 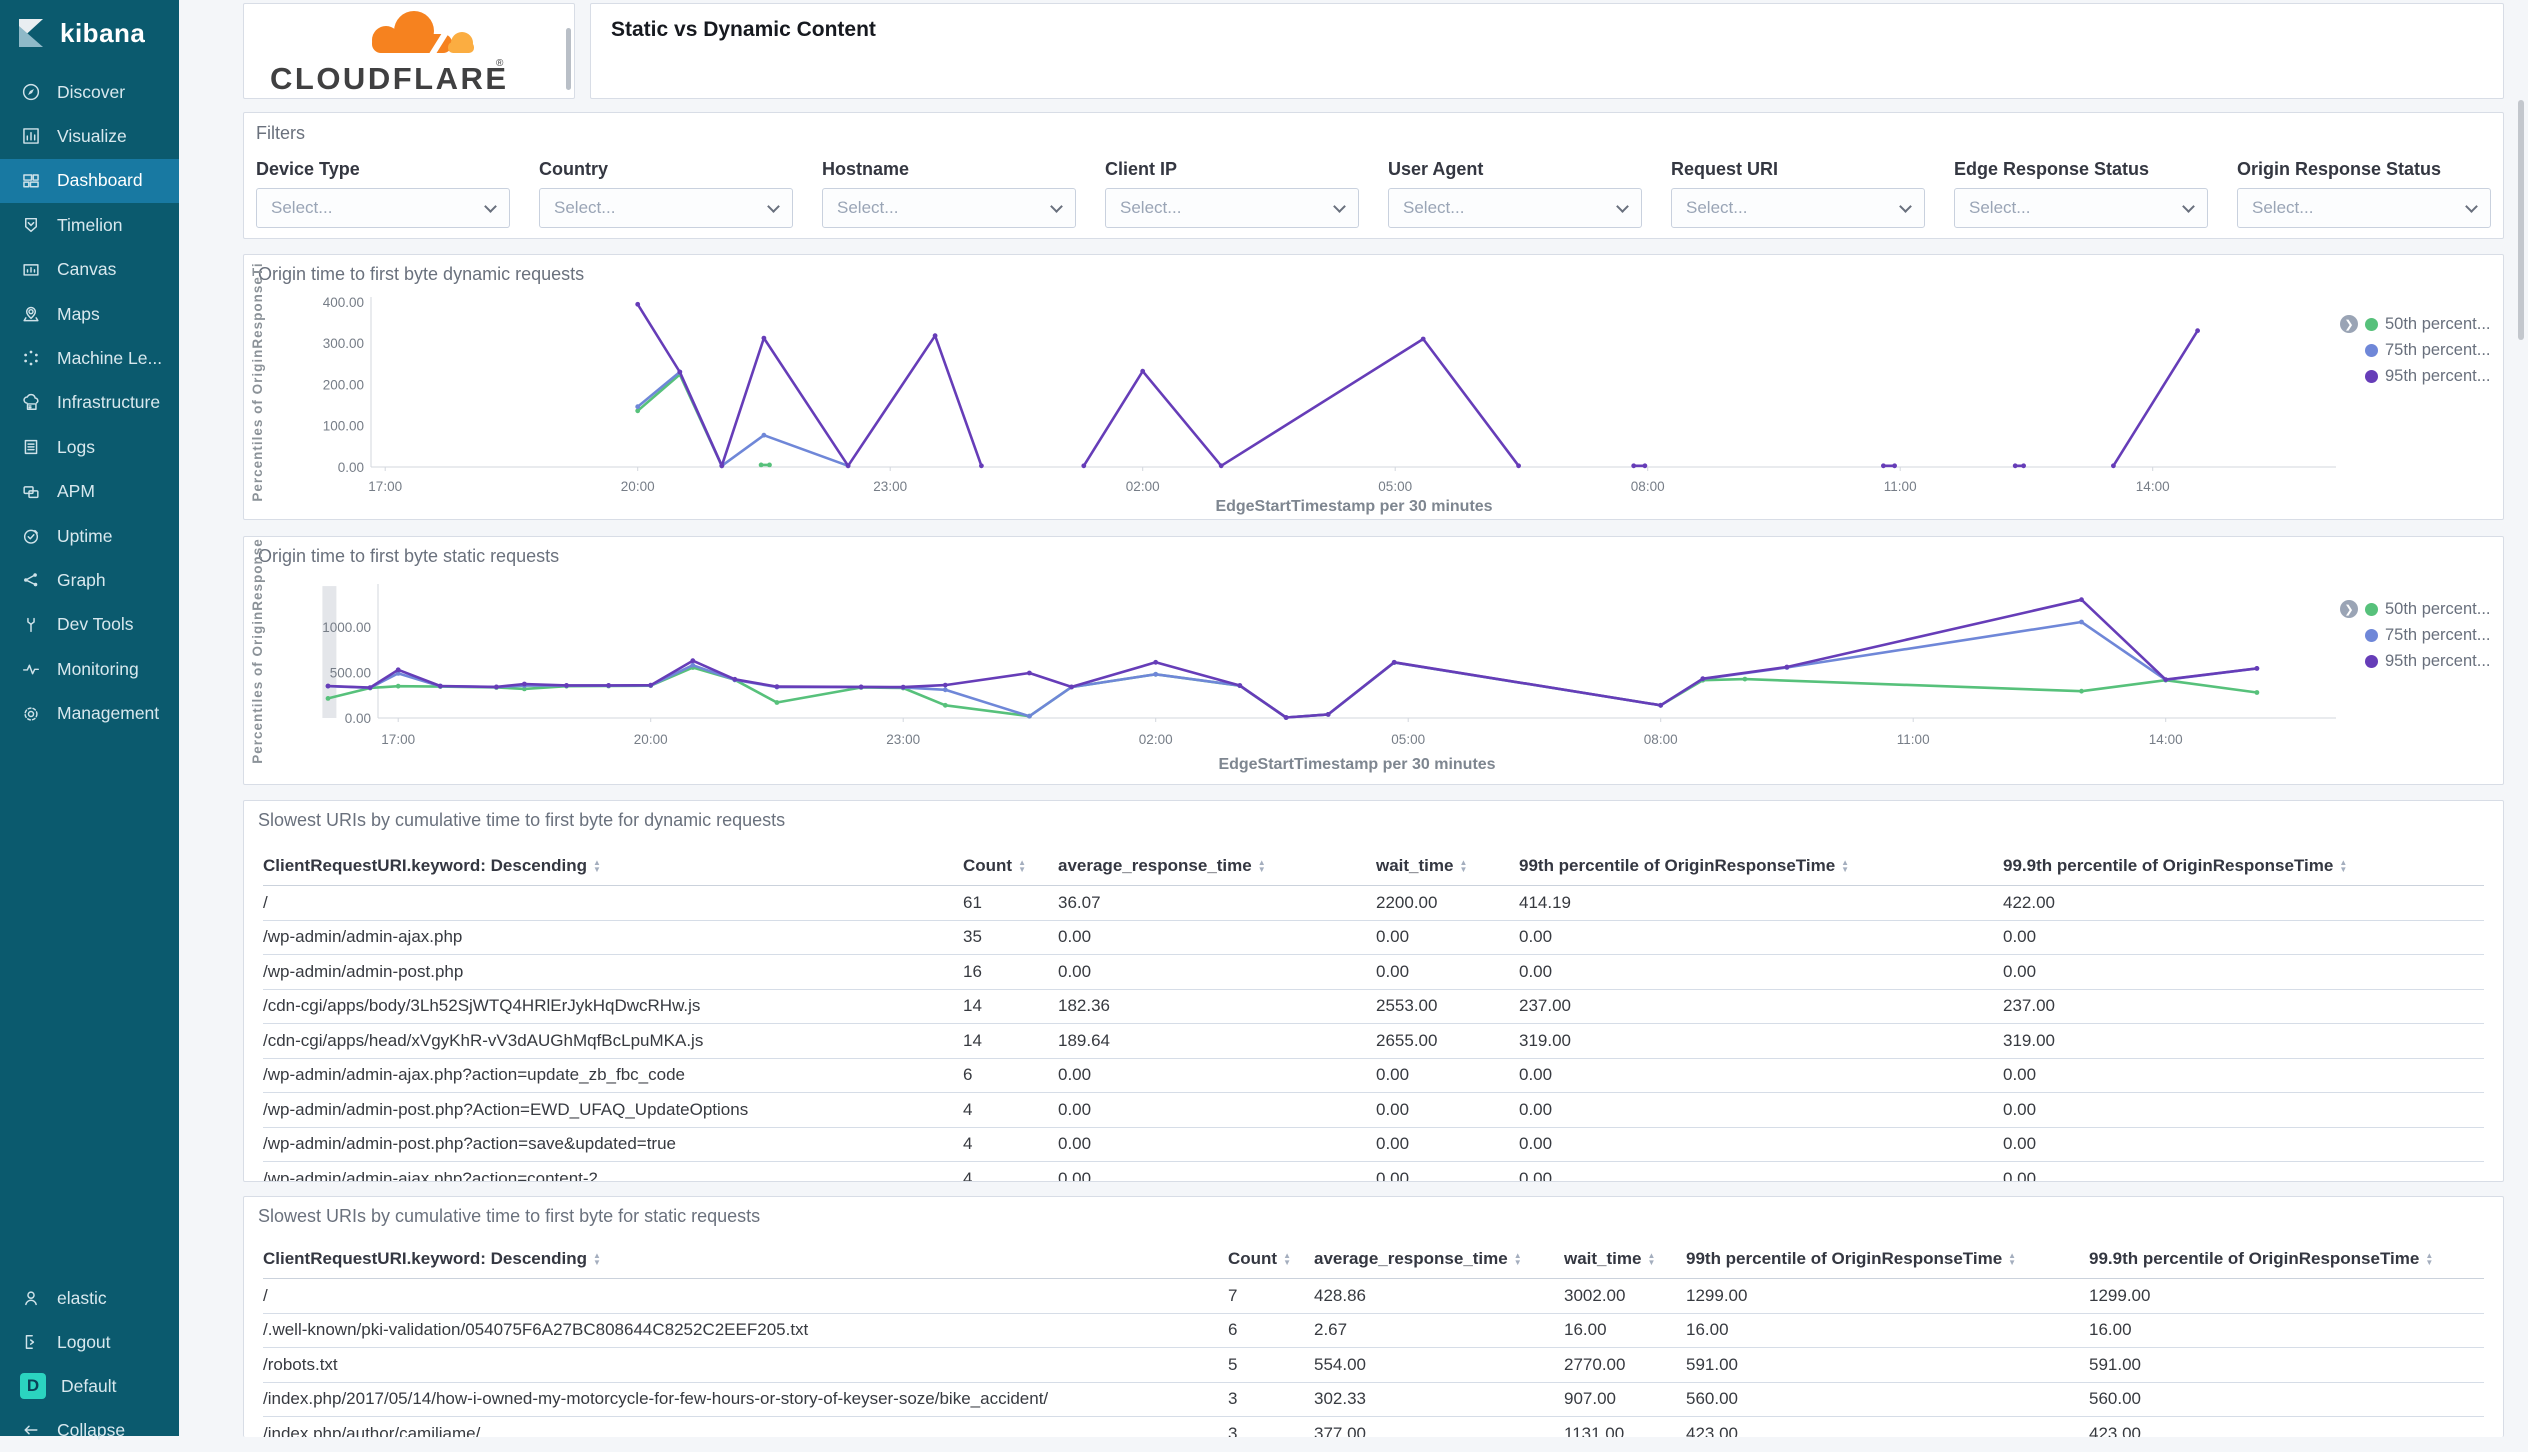 What do you see at coordinates (89, 225) in the screenshot?
I see `sidebar-item-timelion: Timelion` at bounding box center [89, 225].